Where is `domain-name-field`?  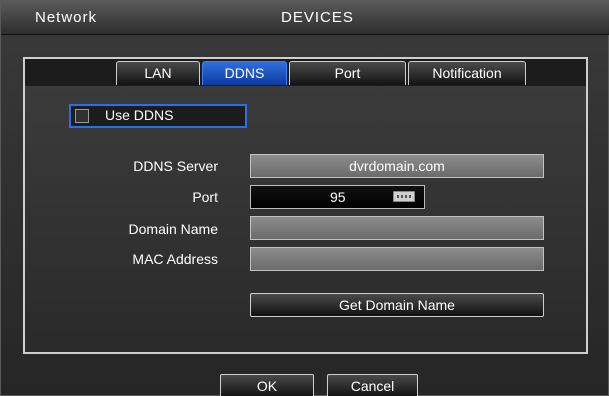 domain-name-field is located at coordinates (397, 228).